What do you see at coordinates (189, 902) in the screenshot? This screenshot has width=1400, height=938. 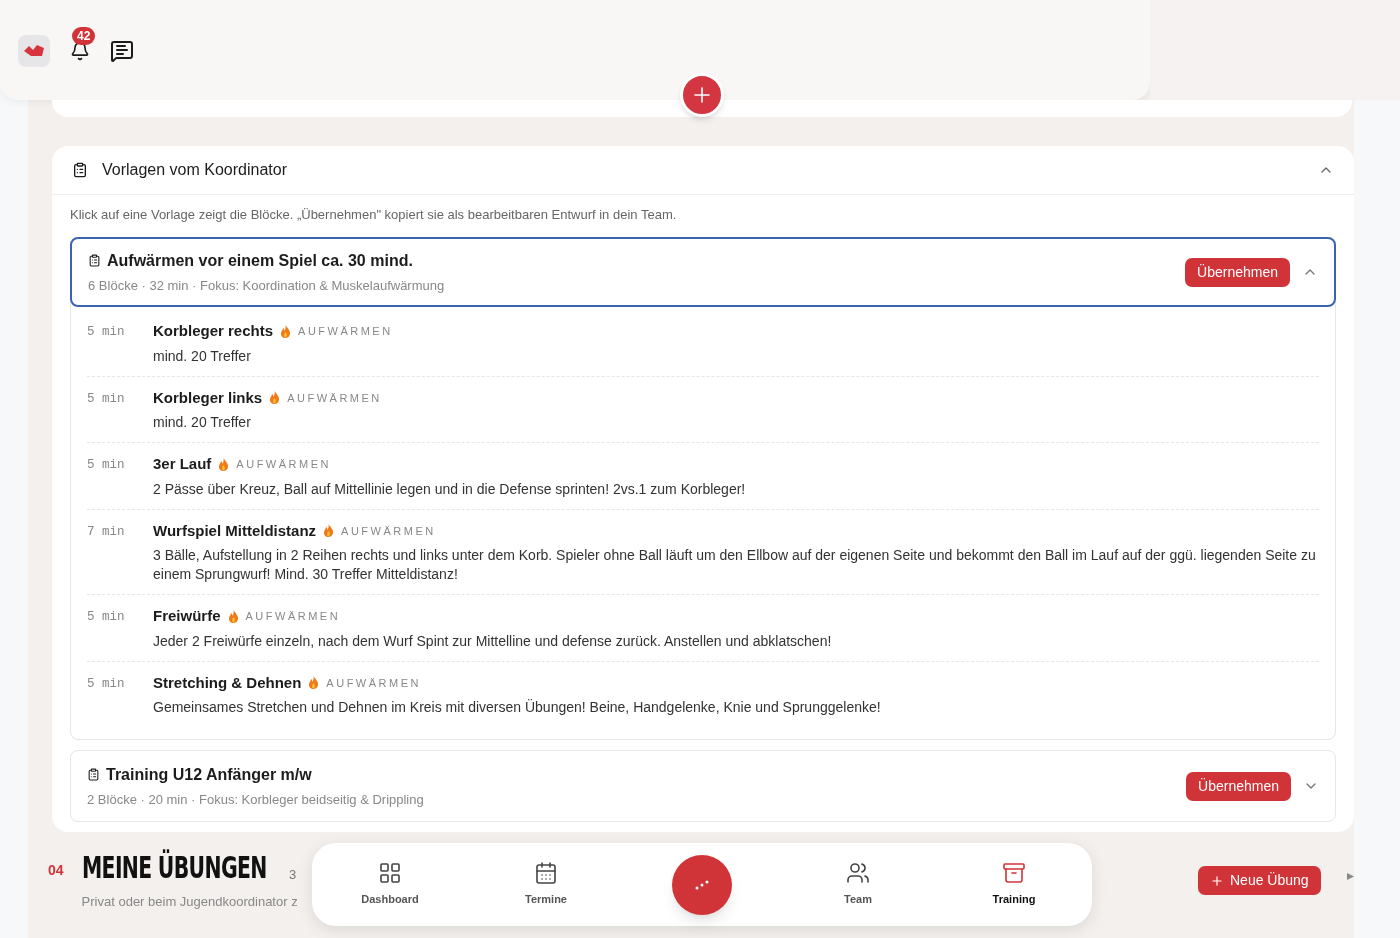 I see `exercises-subtitle: Privat oder beim Jugendkoordinator z` at bounding box center [189, 902].